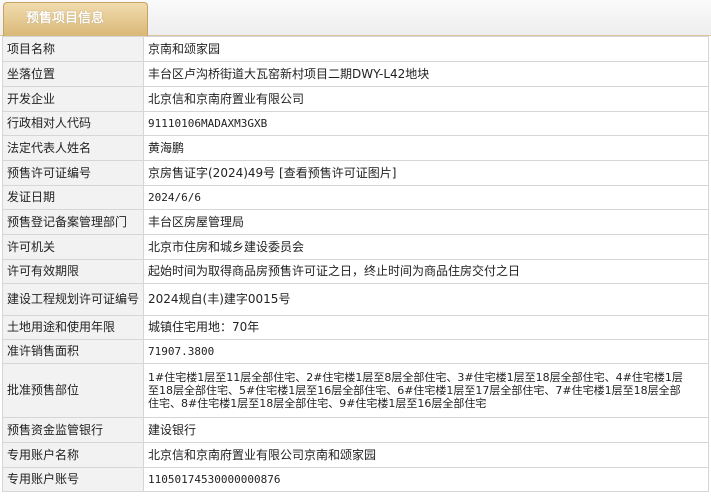 The width and height of the screenshot is (711, 504). Describe the element at coordinates (426, 74) in the screenshot. I see `location-value: 丰台区卢沟桥街道大瓦窑新村项目二期DWY-L42地块` at that location.